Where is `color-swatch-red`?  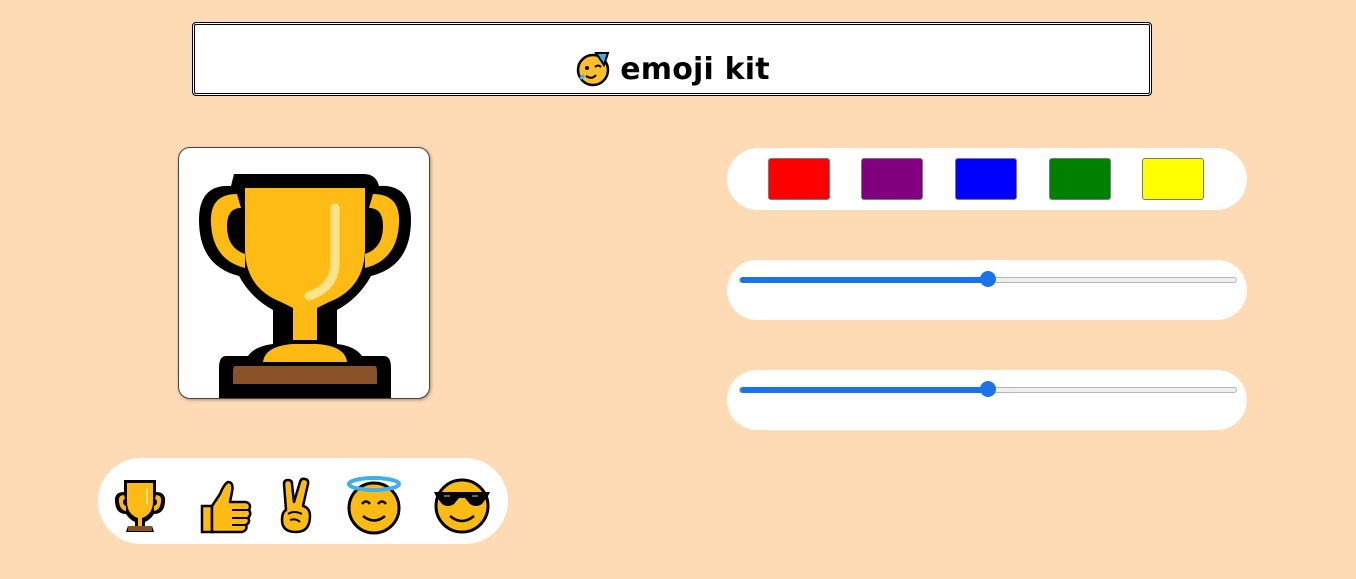 color-swatch-red is located at coordinates (799, 179).